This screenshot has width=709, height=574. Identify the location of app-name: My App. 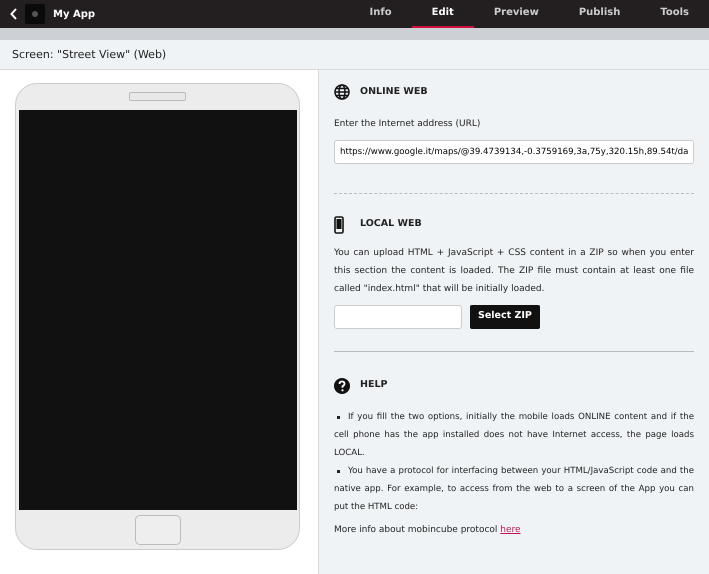
(74, 15).